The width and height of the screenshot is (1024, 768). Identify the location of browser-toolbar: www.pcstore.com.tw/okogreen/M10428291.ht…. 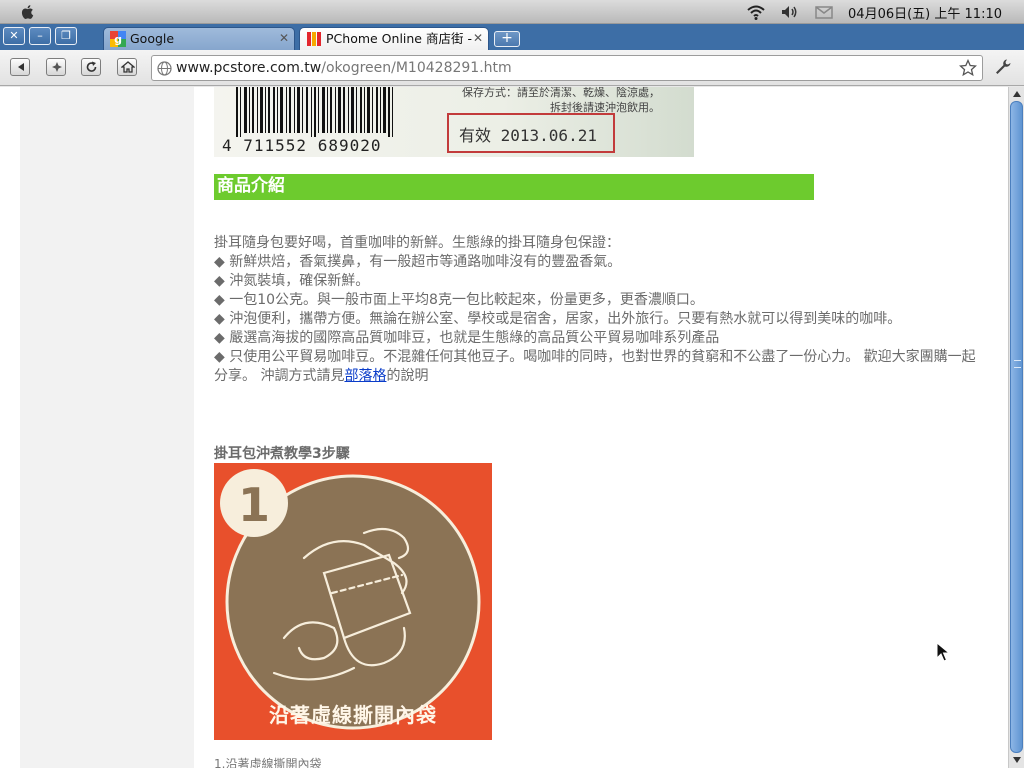
(512, 68).